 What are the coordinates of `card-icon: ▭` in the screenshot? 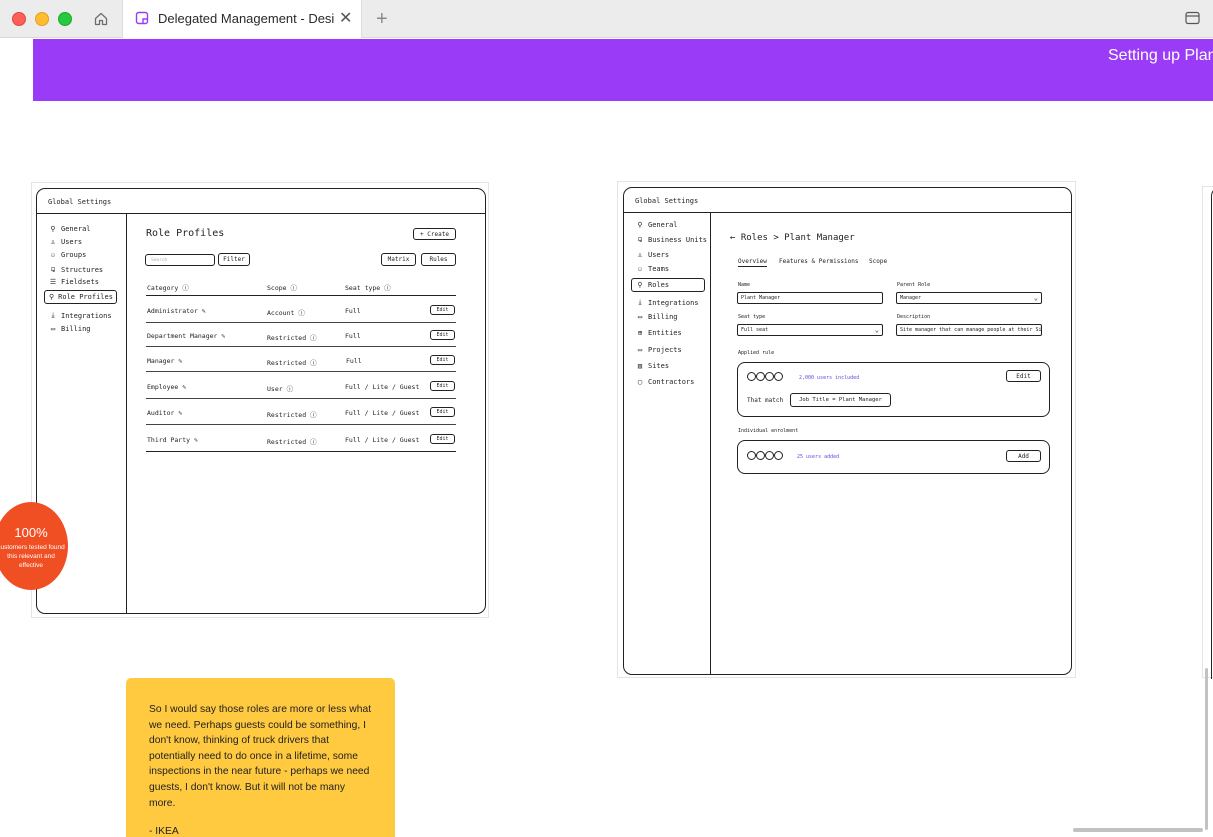 It's located at (53, 329).